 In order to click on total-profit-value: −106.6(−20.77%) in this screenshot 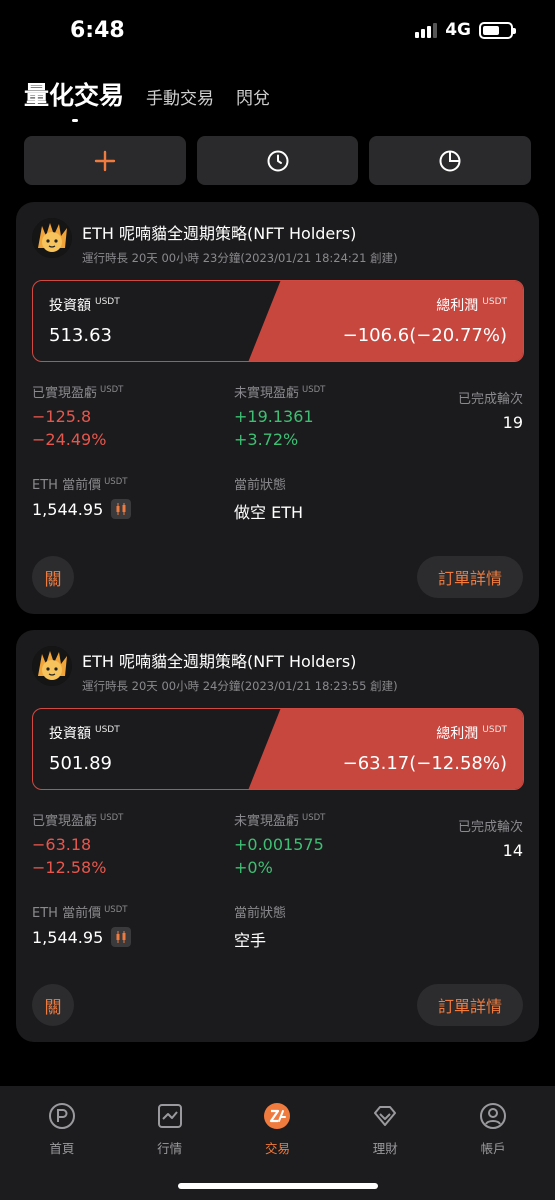, I will do `click(424, 335)`.